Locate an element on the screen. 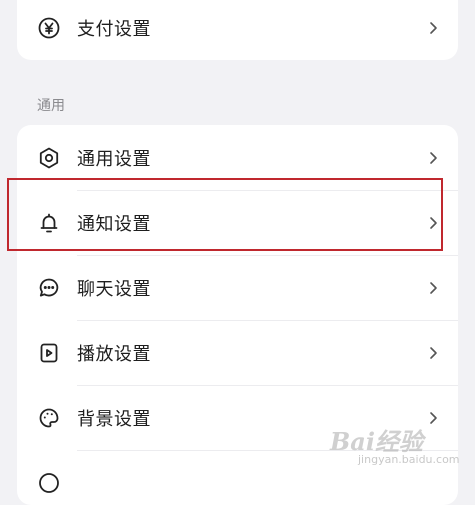 This screenshot has width=475, height=505. payment-settings-row: 支付设置 is located at coordinates (237, 30).